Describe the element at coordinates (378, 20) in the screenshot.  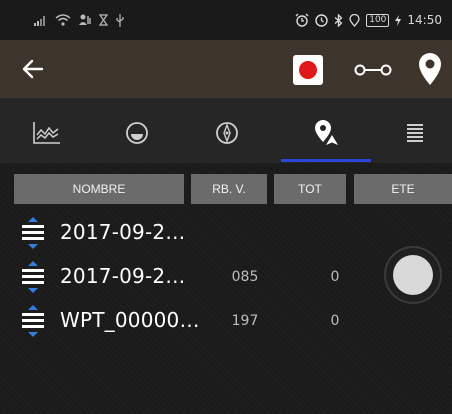
I see `battery-icon: 100` at that location.